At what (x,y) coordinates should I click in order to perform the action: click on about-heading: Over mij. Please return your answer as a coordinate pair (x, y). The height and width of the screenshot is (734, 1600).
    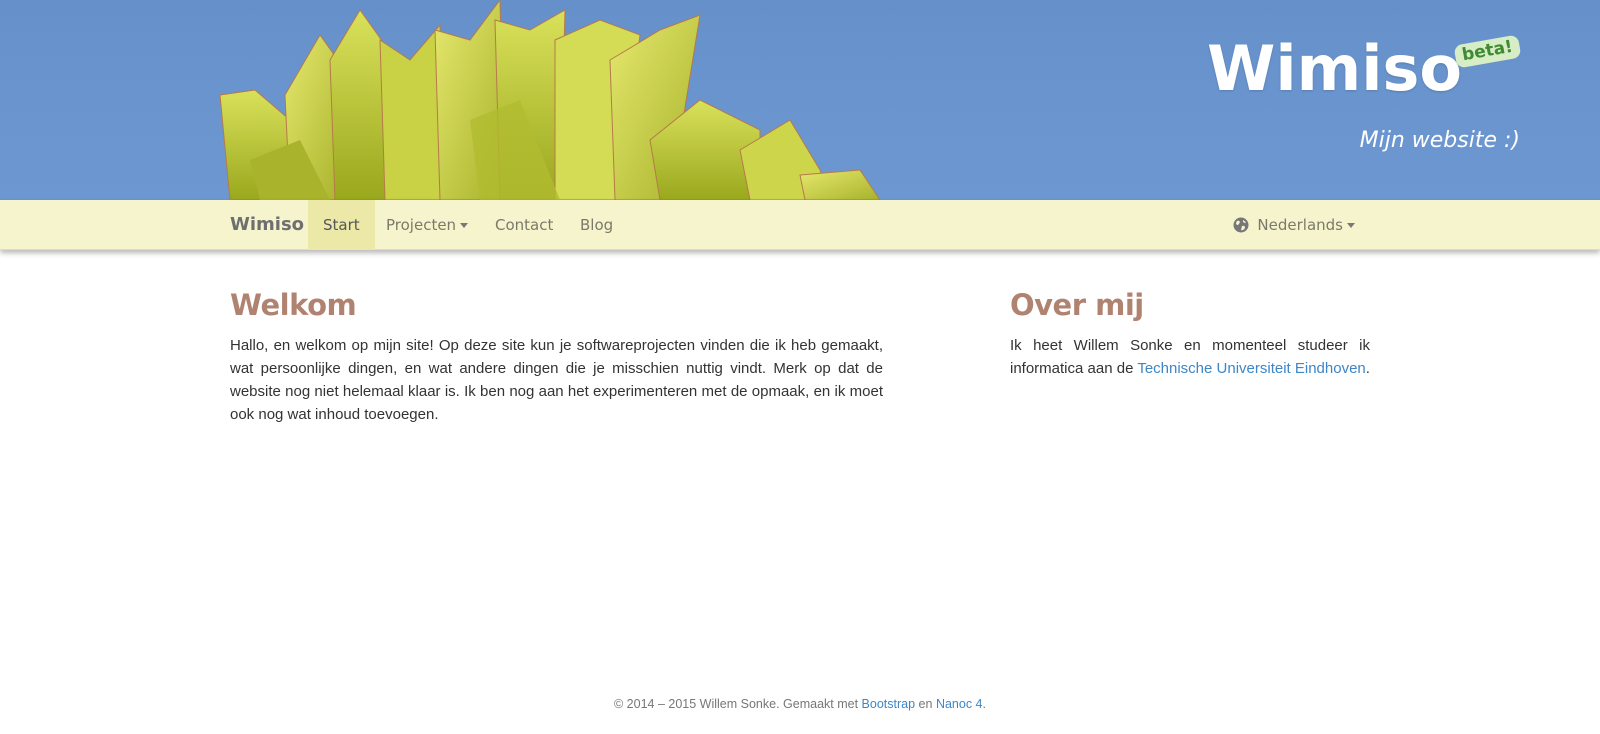
    Looking at the image, I should click on (1077, 305).